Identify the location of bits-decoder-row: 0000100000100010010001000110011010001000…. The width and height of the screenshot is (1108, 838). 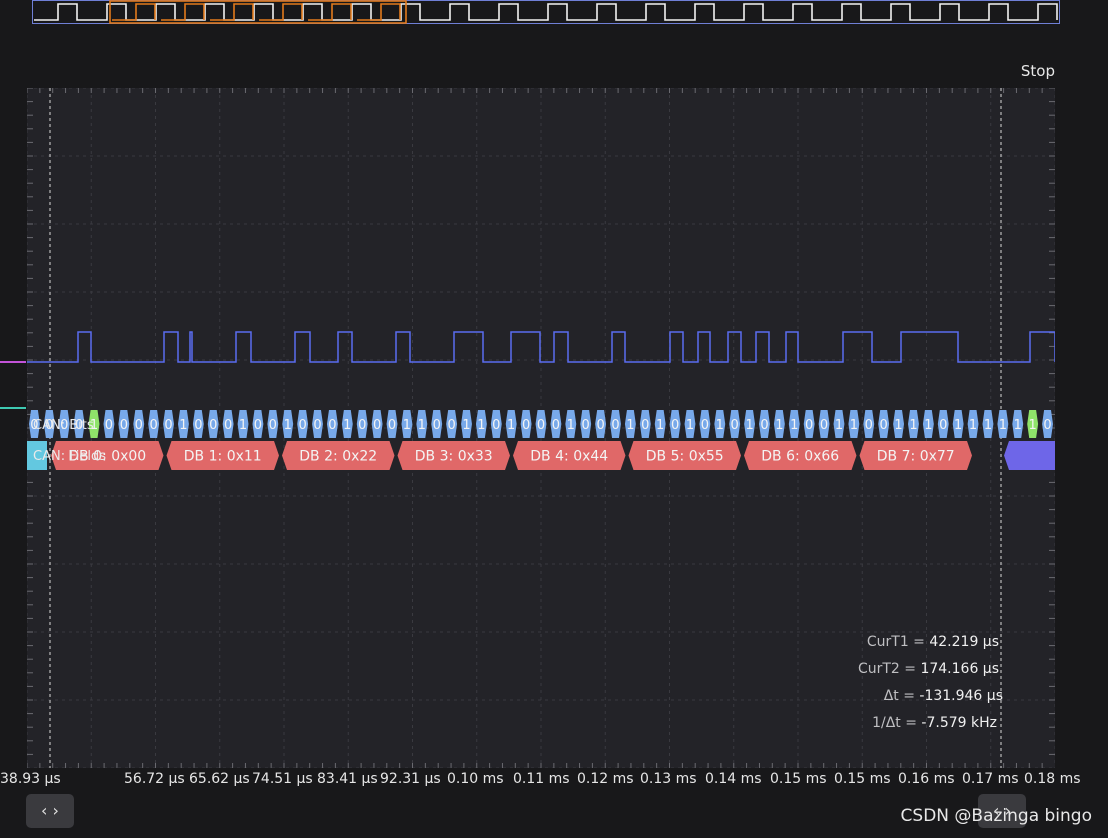
(541, 424).